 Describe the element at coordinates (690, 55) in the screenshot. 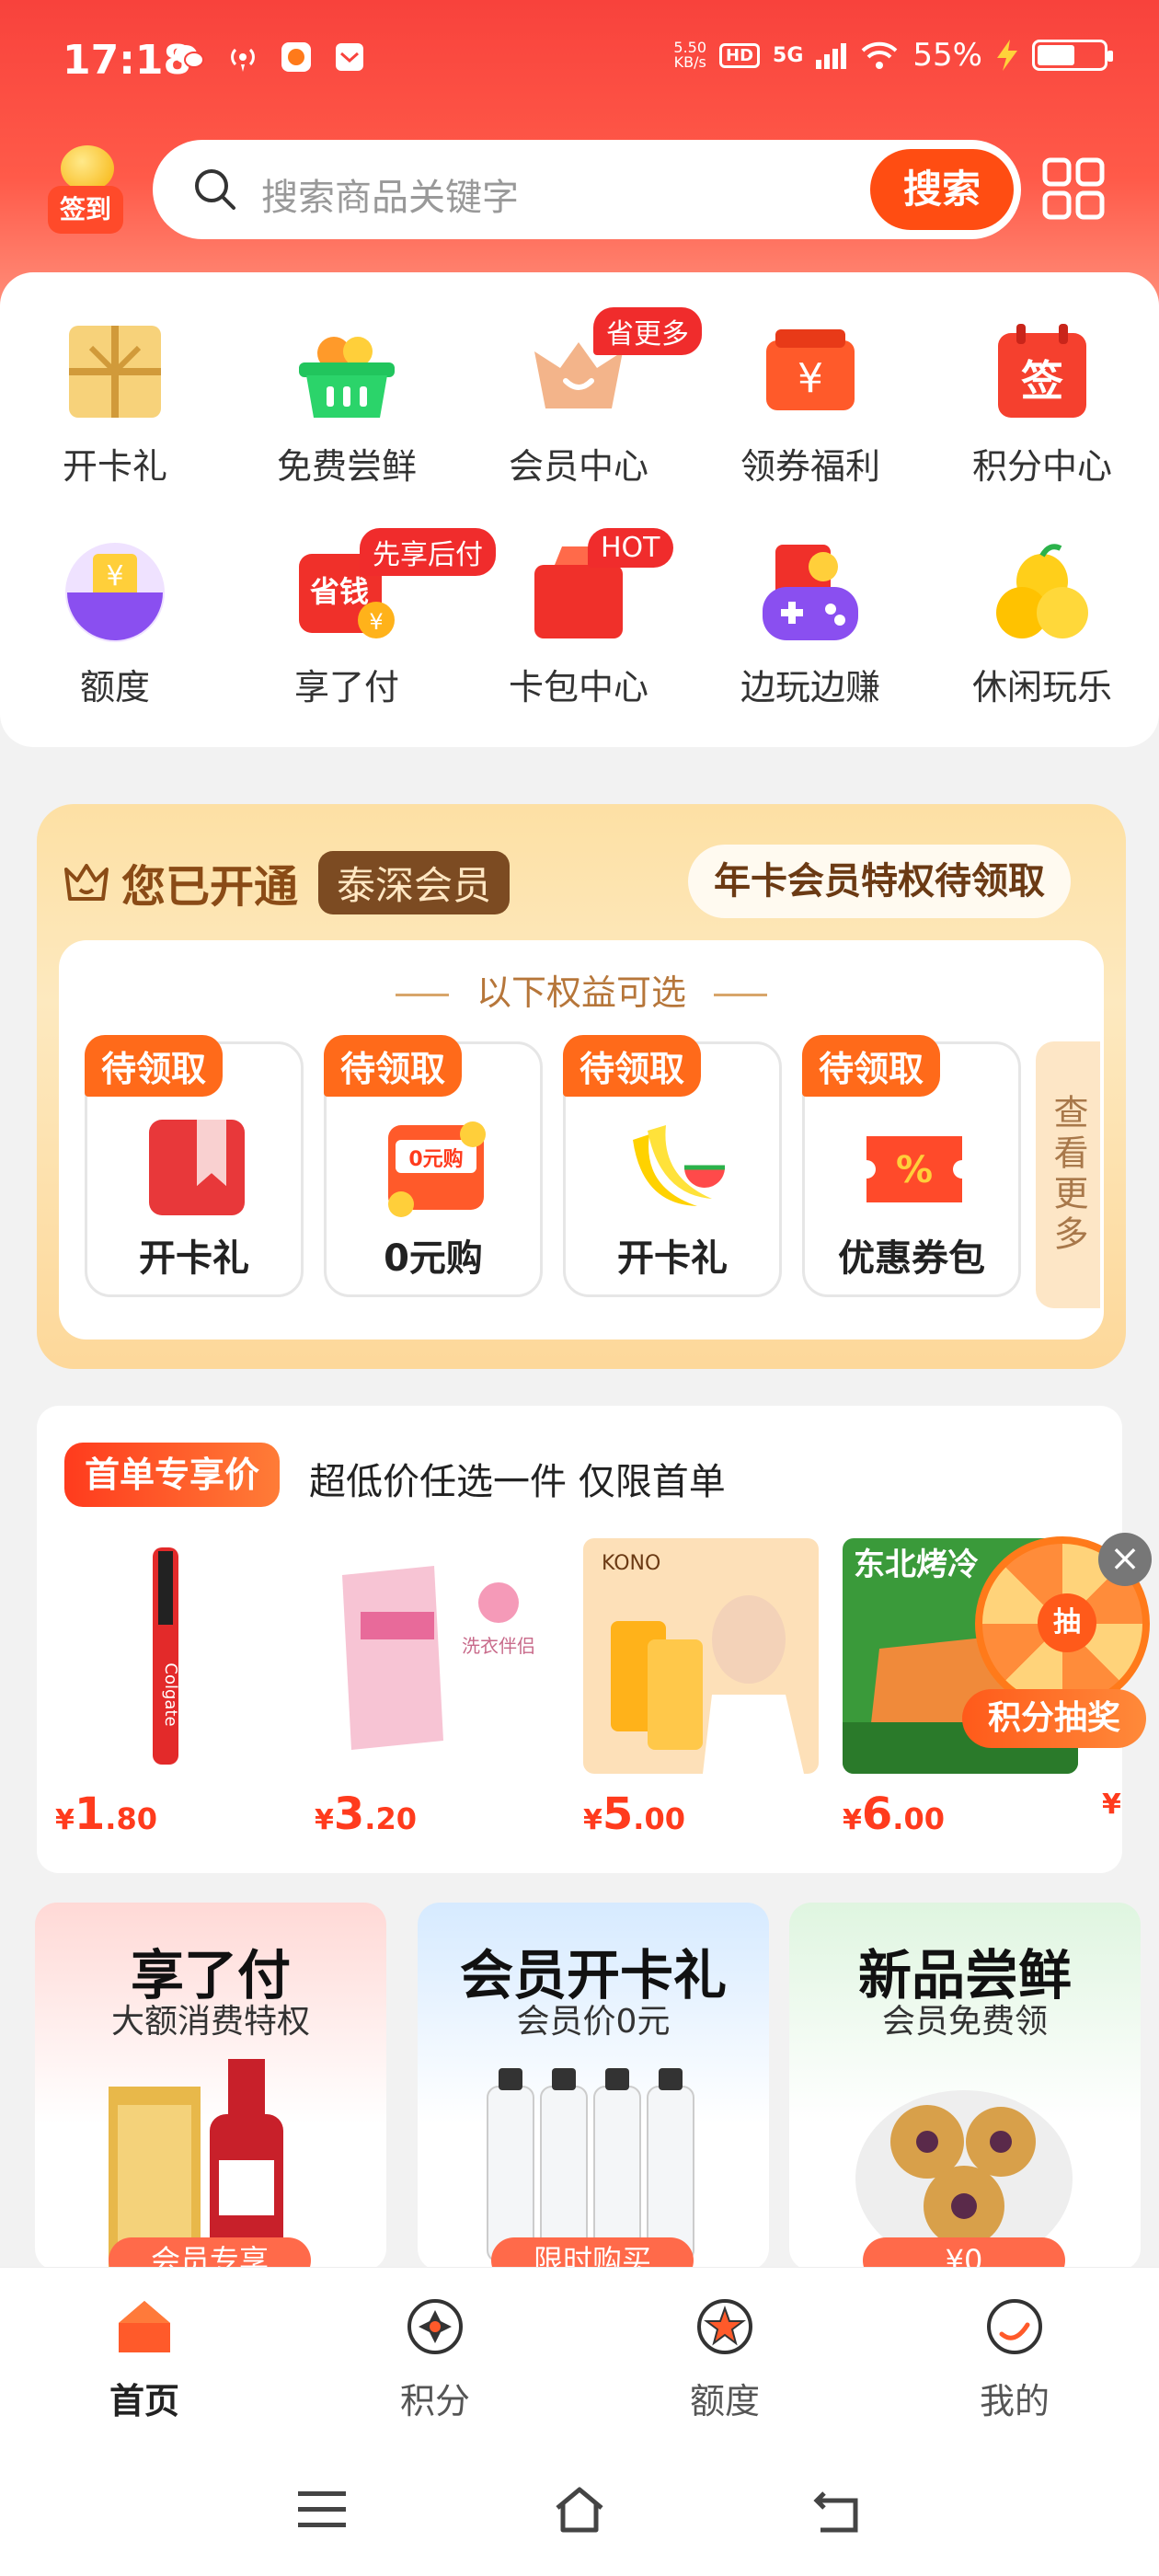

I see `network-speed: 5.50 KB/s` at that location.